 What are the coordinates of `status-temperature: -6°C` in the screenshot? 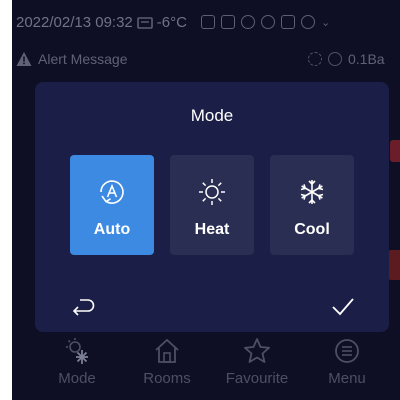 It's located at (171, 22).